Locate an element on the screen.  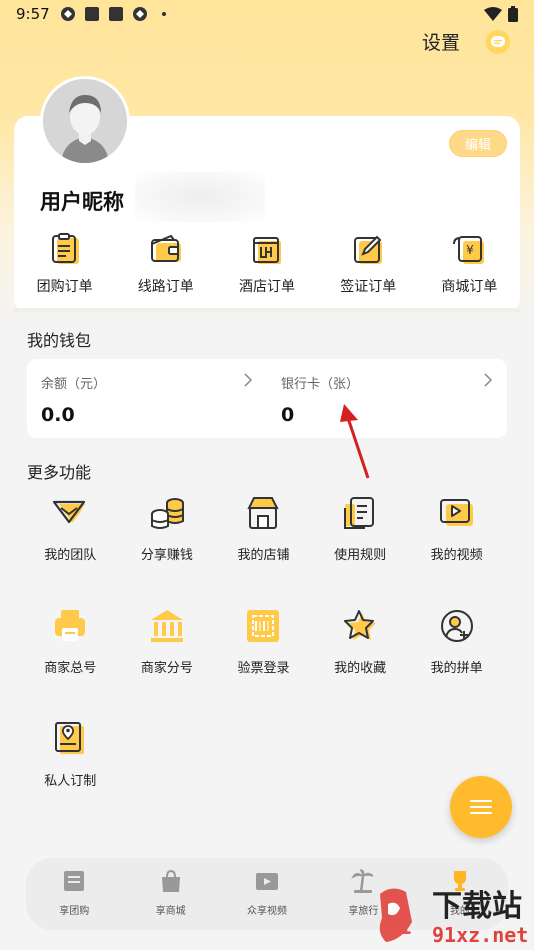
feature-ticket-login: 验票登录 is located at coordinates (263, 663).